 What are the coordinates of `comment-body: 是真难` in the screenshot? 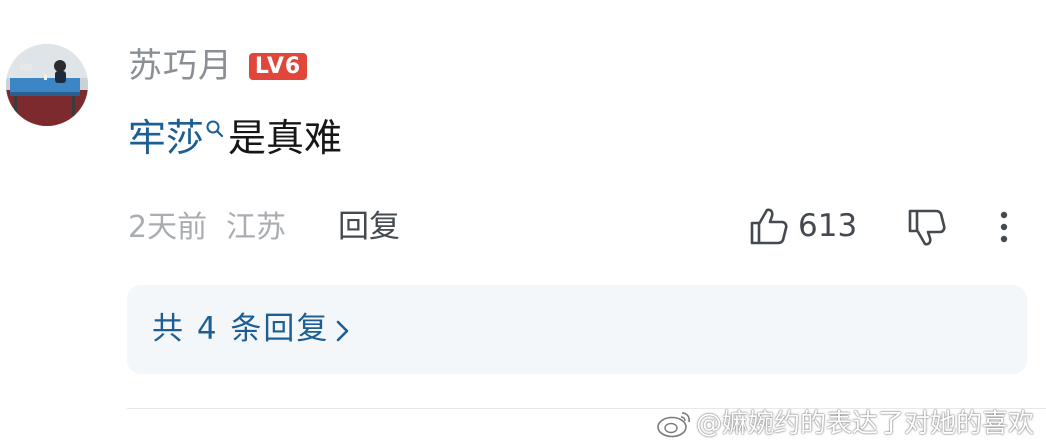 It's located at (285, 138).